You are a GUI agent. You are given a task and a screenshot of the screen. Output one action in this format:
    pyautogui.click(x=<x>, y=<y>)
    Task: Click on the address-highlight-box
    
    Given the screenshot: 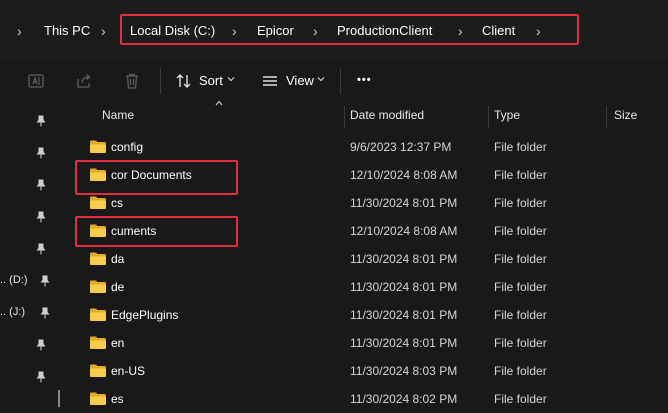 What is the action you would take?
    pyautogui.click(x=349, y=29)
    